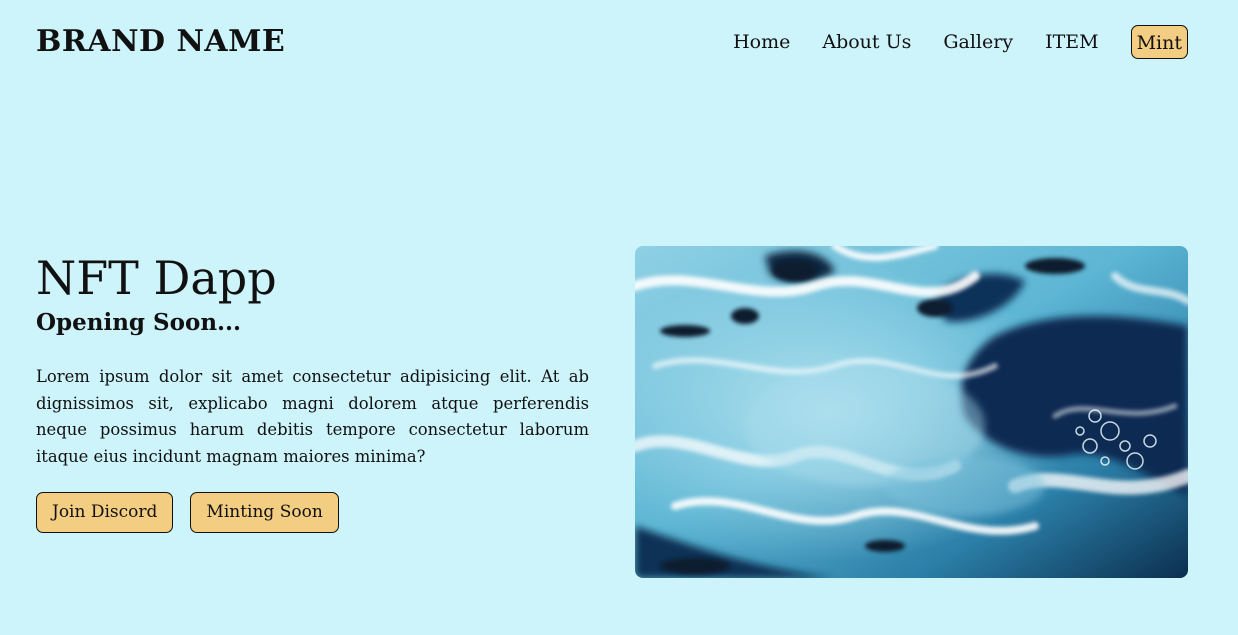 The height and width of the screenshot is (635, 1238). I want to click on nav-gallery-link: Gallery, so click(978, 42).